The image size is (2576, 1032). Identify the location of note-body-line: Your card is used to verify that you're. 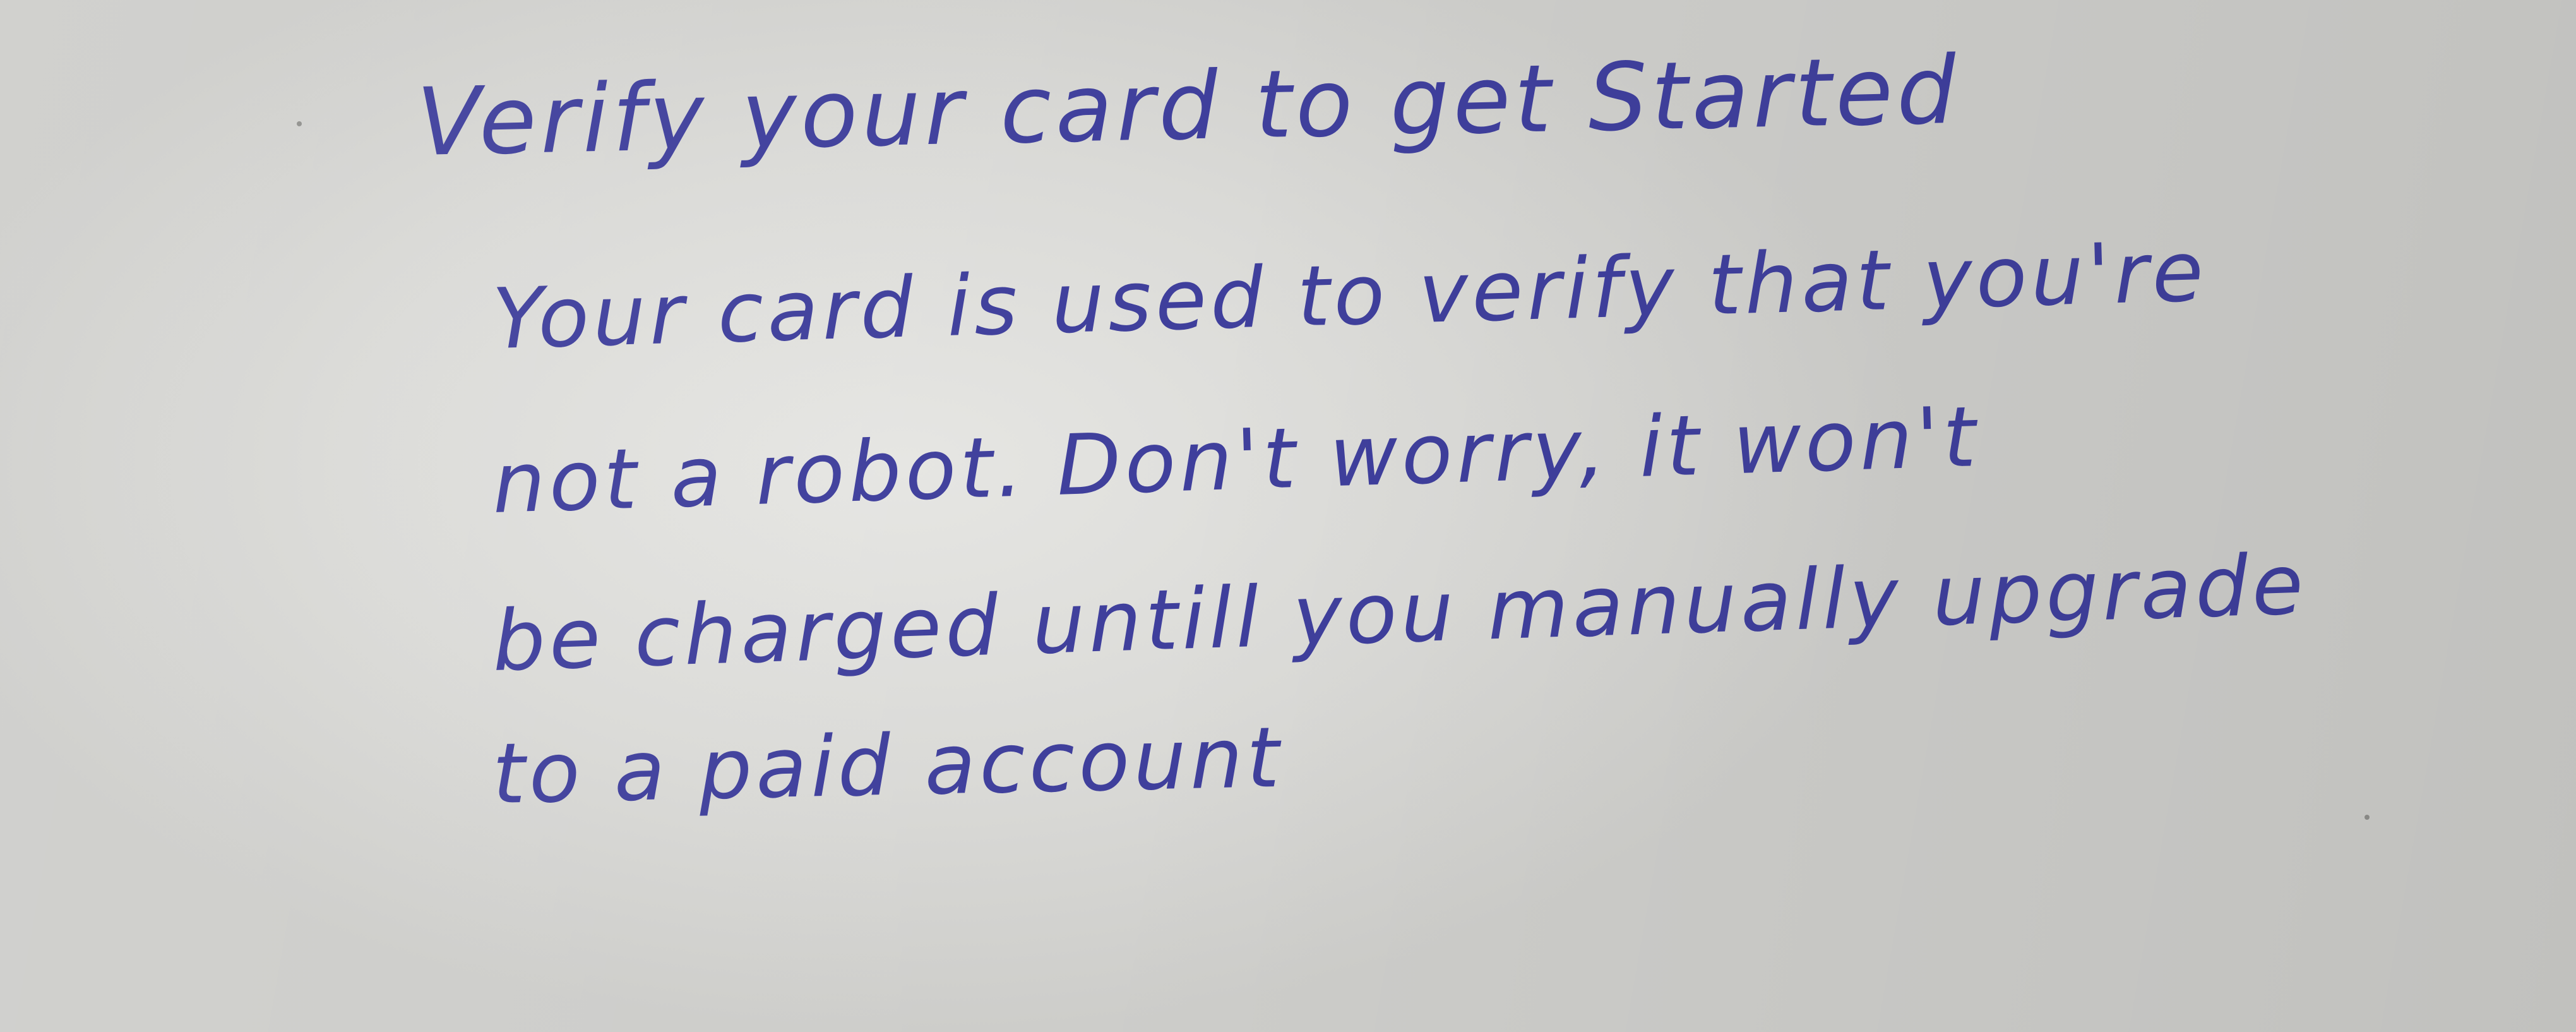
(1350, 295).